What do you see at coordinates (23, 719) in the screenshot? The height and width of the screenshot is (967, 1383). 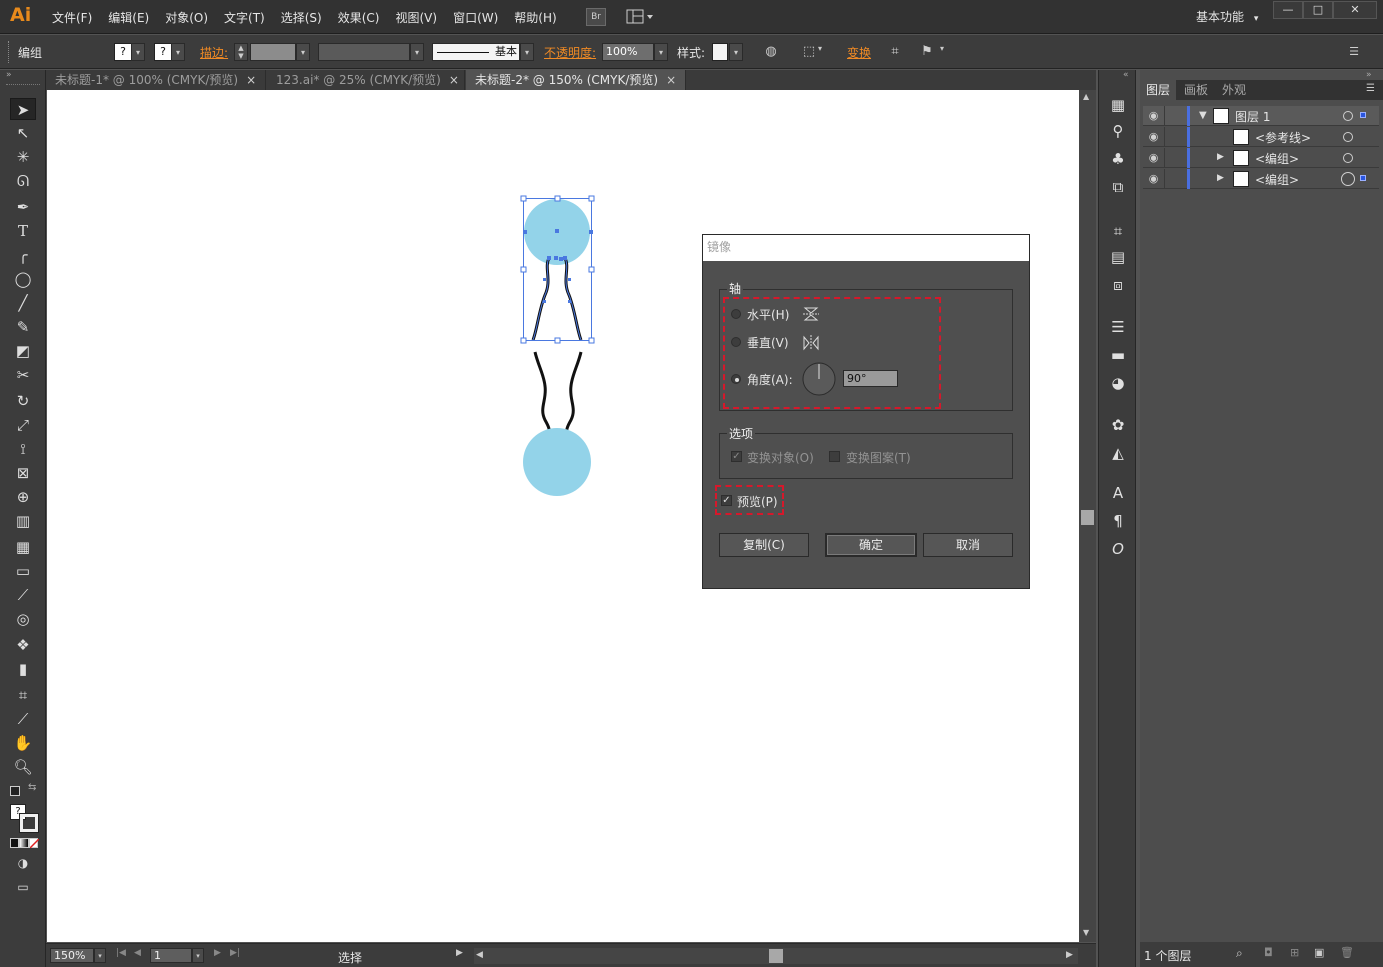 I see `slice-tool-icon: ⟋` at bounding box center [23, 719].